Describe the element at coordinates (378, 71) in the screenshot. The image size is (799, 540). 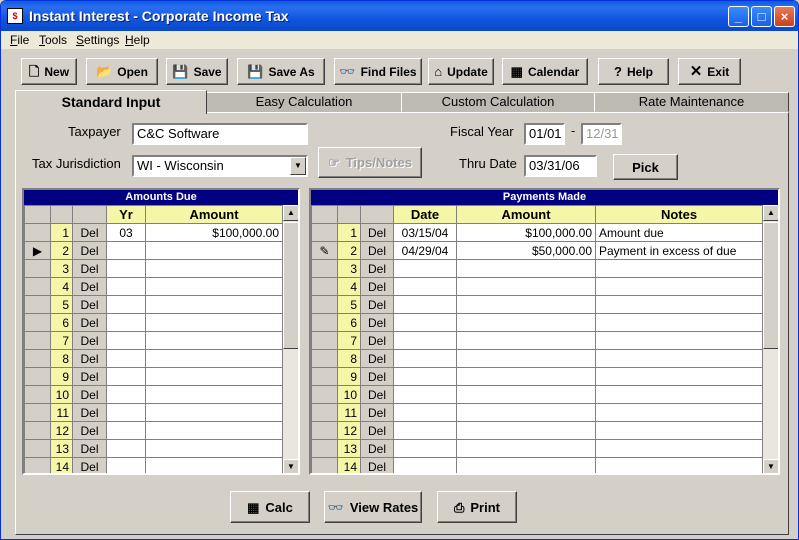
I see `find-files-button: 👓 Find Files` at that location.